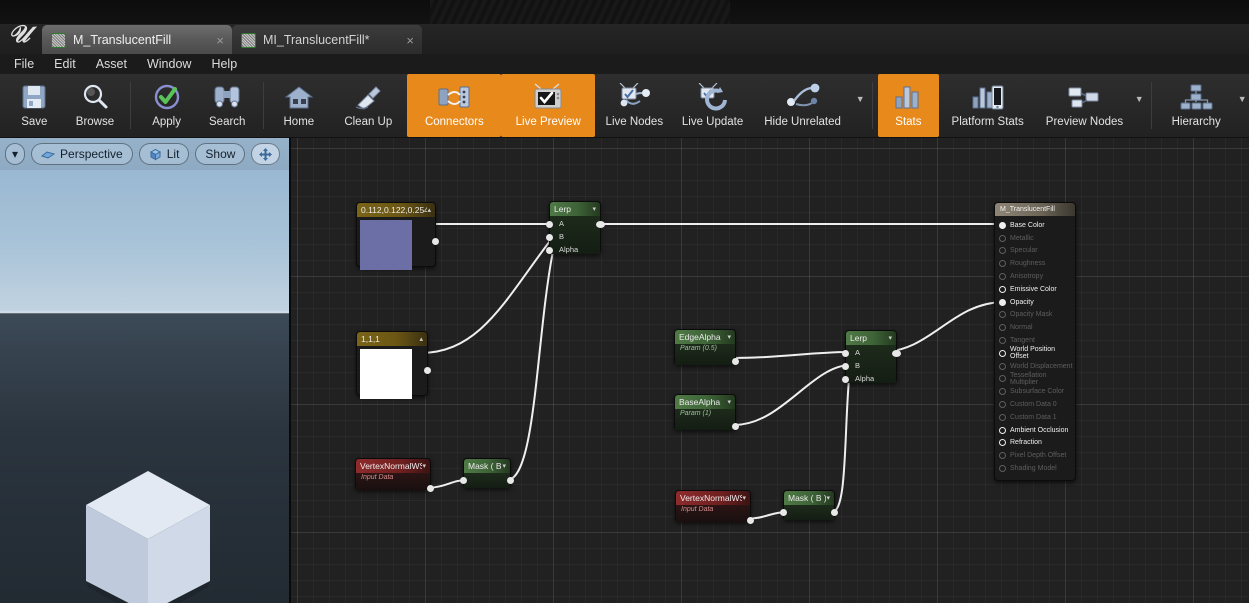 This screenshot has width=1249, height=603. What do you see at coordinates (220, 154) in the screenshot?
I see `viewport-show-menu: Show` at bounding box center [220, 154].